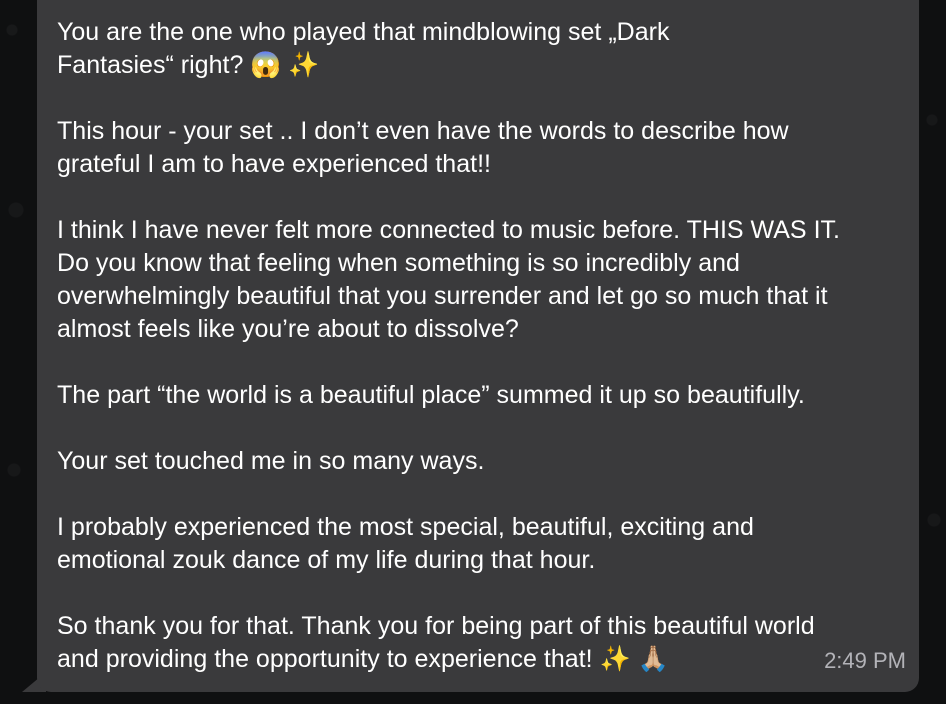 The height and width of the screenshot is (704, 946). Describe the element at coordinates (865, 660) in the screenshot. I see `message-timestamp: 2:49 PM` at that location.